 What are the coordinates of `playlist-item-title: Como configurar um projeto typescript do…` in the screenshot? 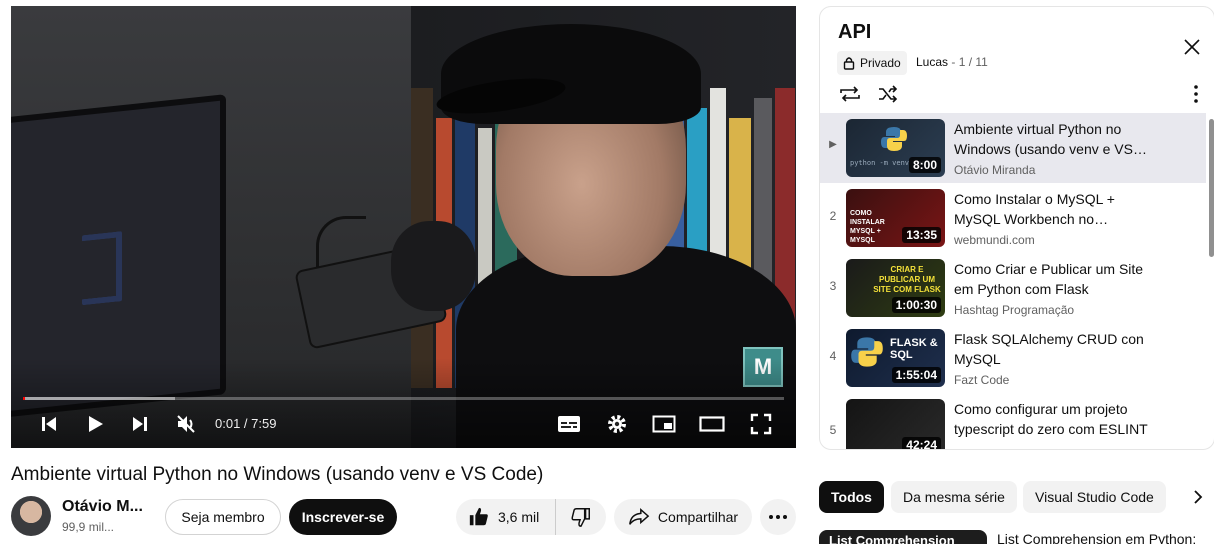 It's located at (1051, 419).